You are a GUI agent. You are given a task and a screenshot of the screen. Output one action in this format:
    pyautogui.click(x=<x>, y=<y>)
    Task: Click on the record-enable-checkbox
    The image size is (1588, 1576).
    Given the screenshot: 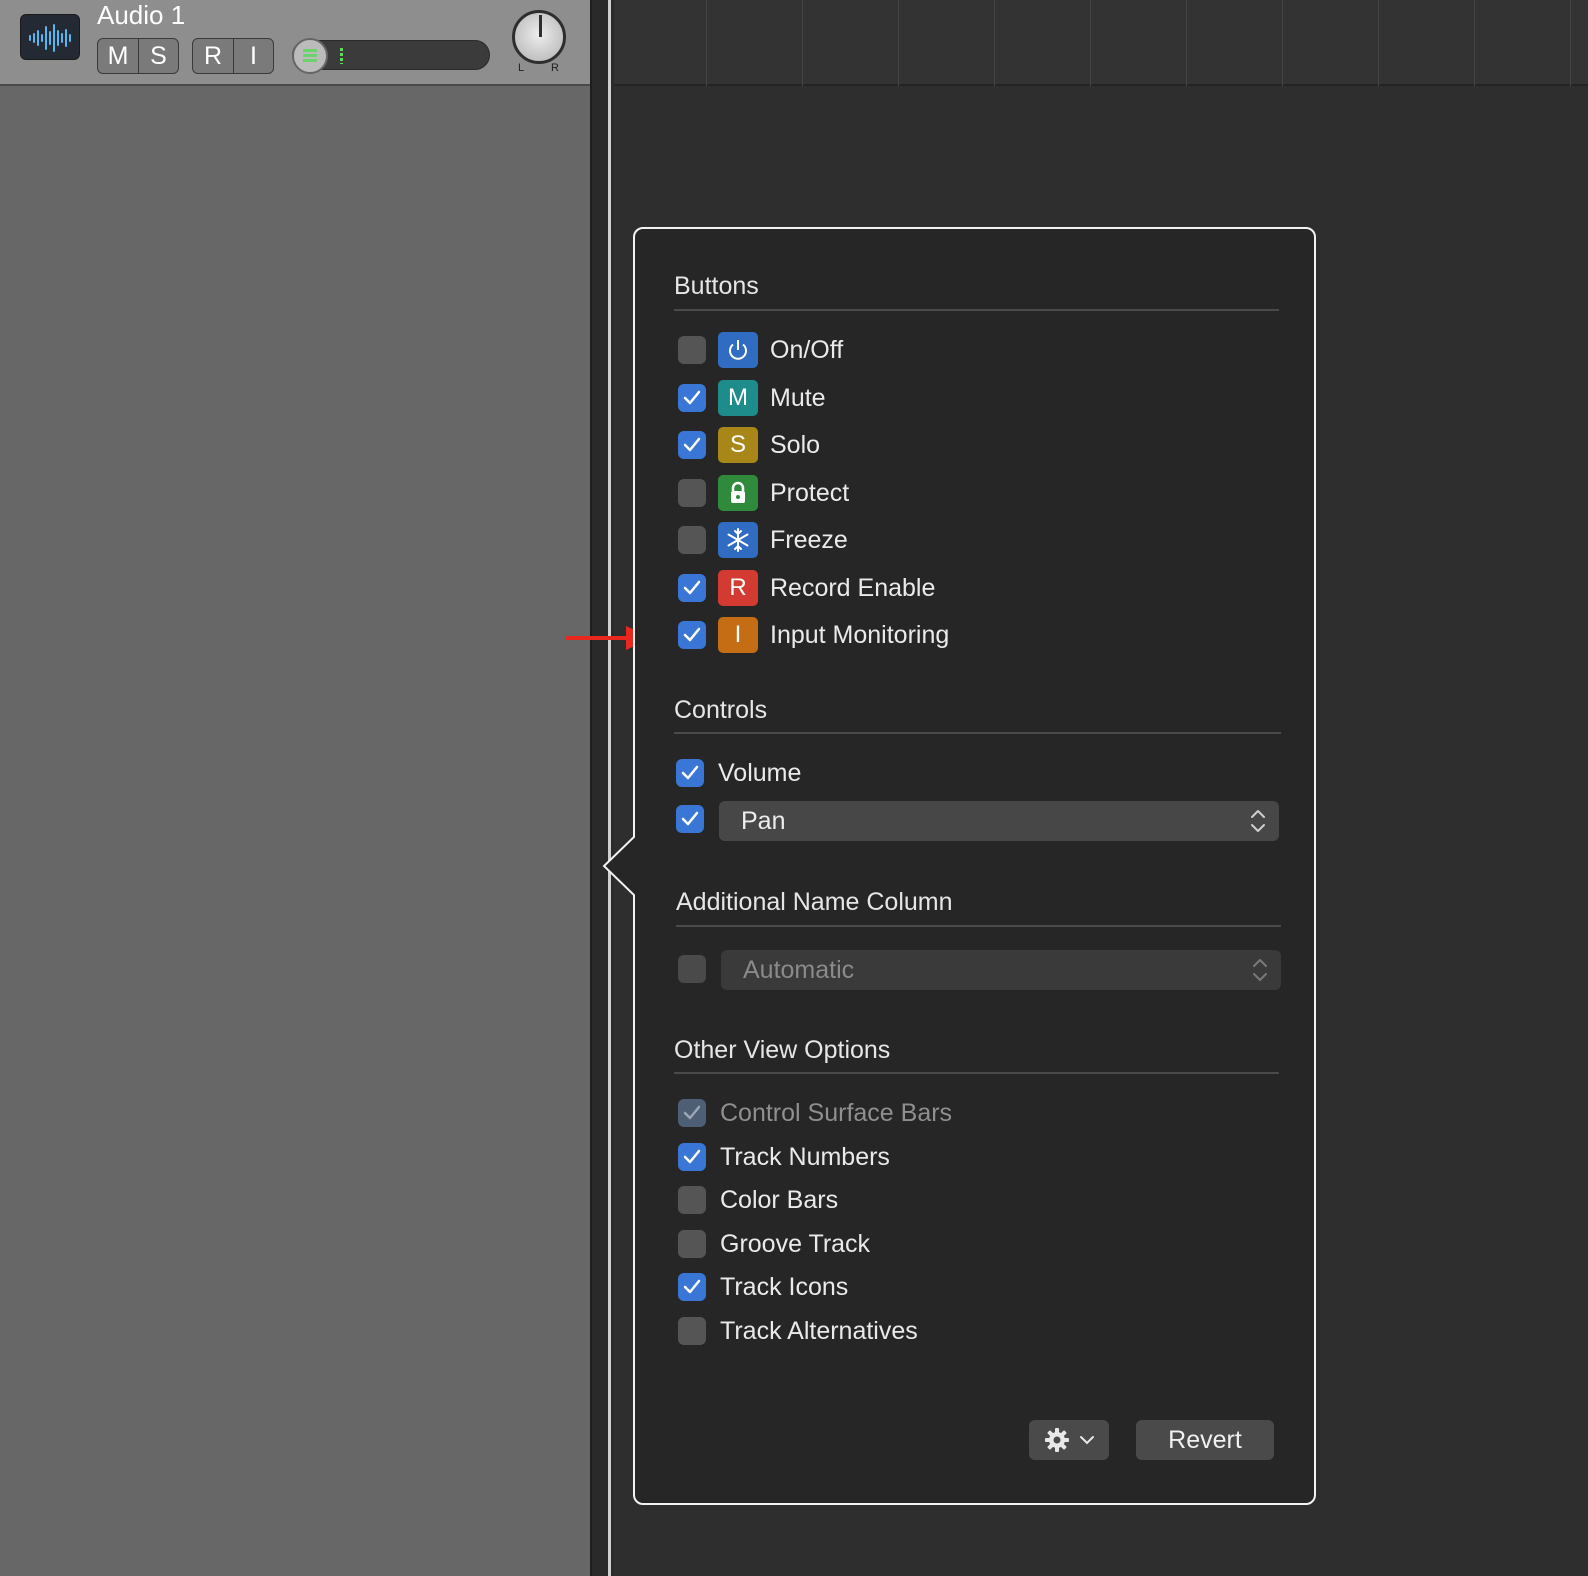 What is the action you would take?
    pyautogui.click(x=692, y=588)
    